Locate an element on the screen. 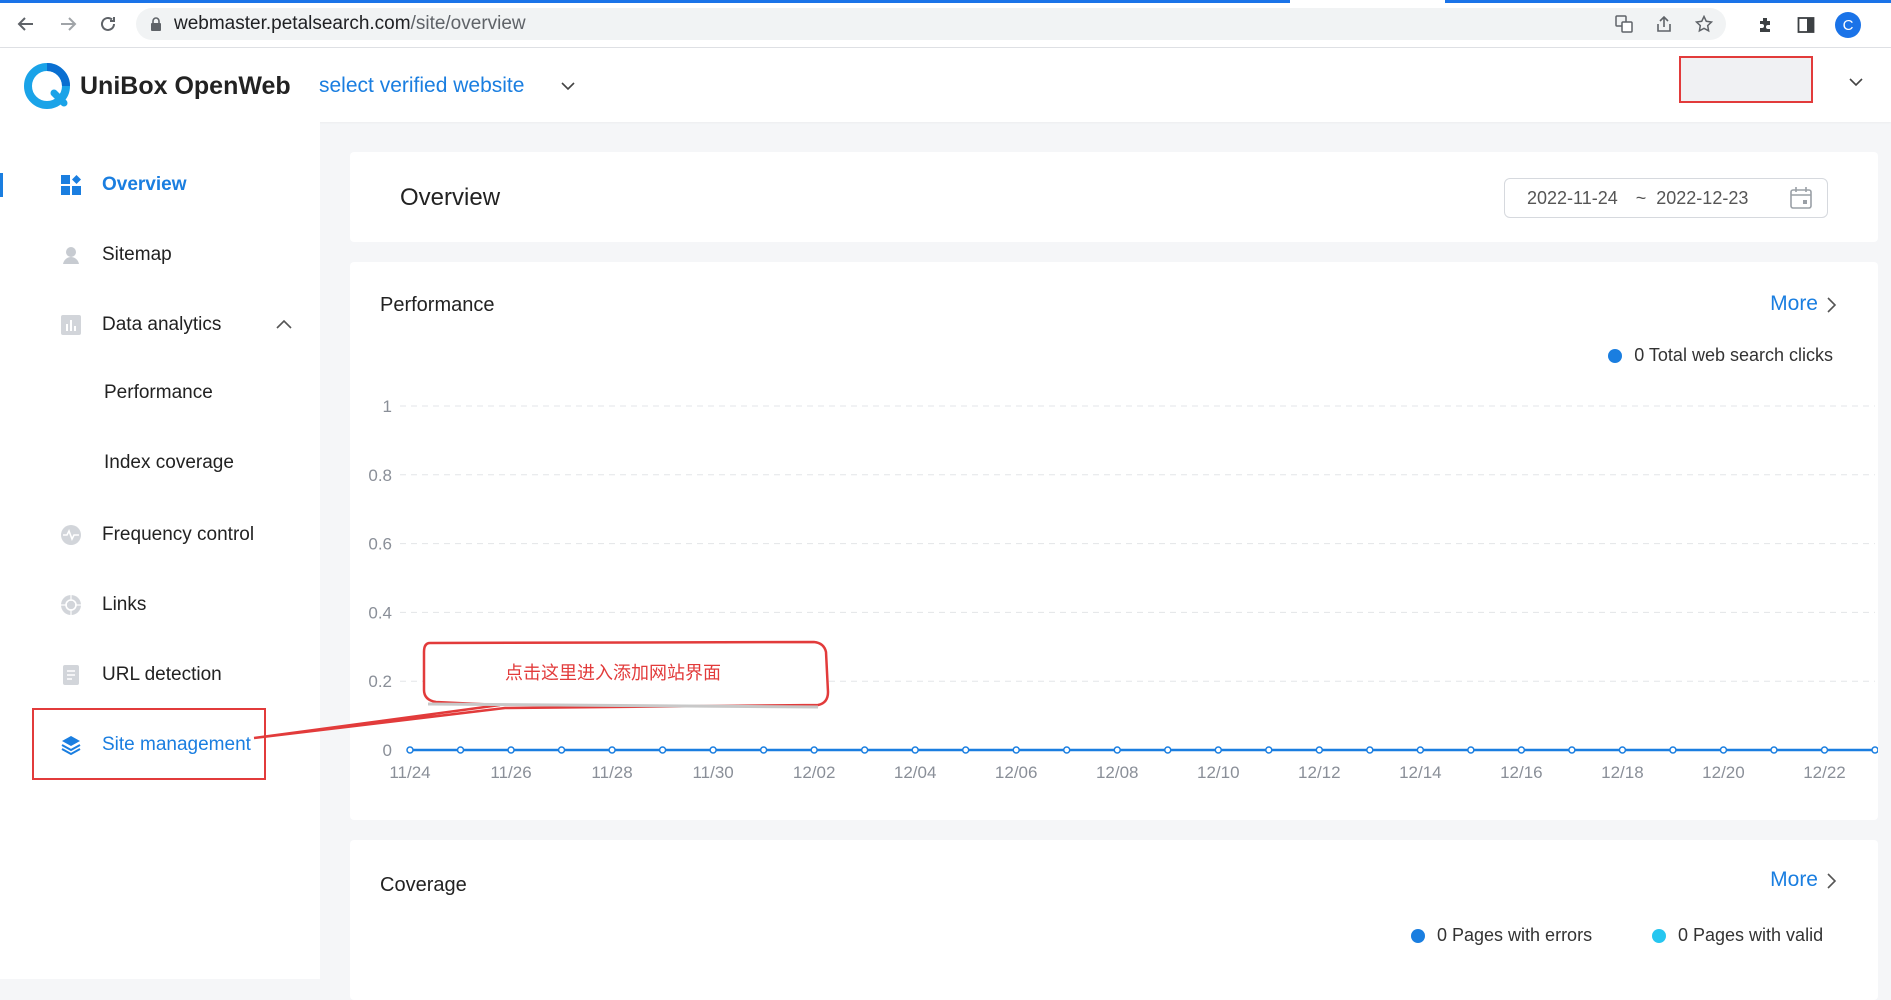 This screenshot has height=1000, width=1891. legend-label: 0 Pages with errors is located at coordinates (1515, 935).